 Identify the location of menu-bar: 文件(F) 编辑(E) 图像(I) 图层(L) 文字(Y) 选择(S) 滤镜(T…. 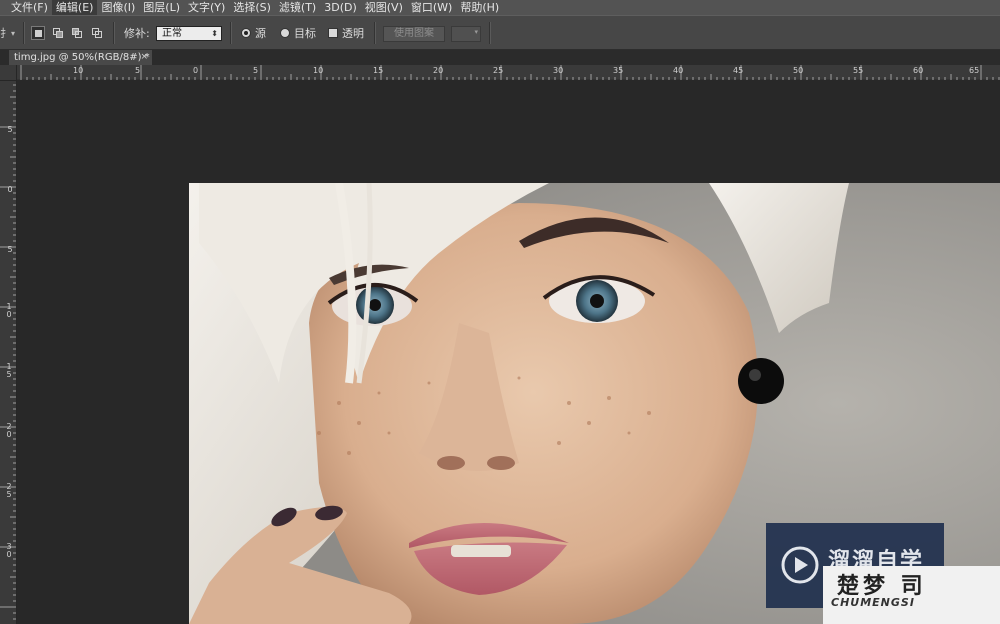
(500, 7).